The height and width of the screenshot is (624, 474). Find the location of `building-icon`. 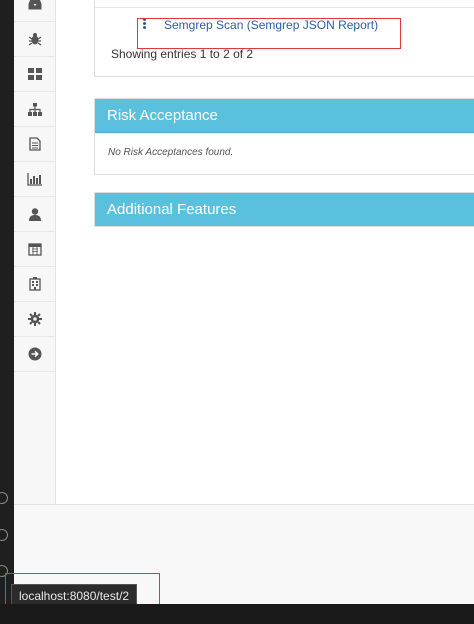

building-icon is located at coordinates (34, 284).